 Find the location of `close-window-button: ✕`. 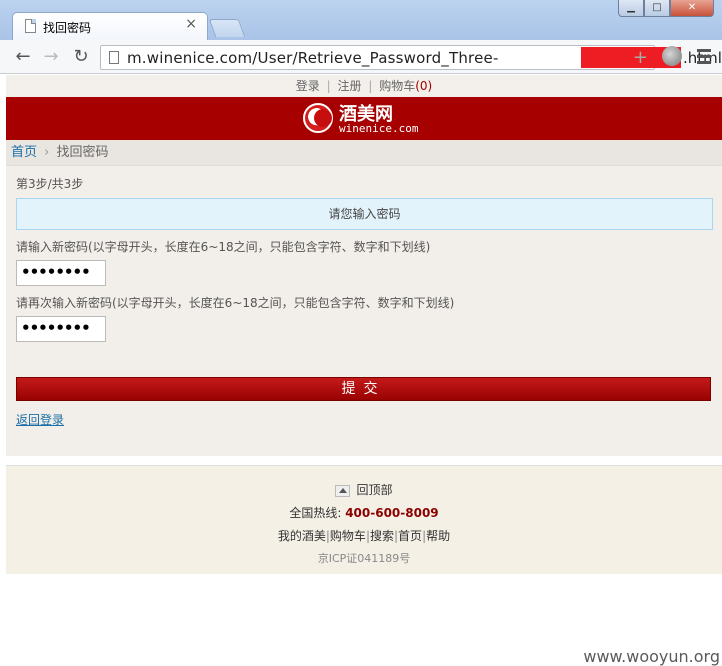

close-window-button: ✕ is located at coordinates (692, 8).